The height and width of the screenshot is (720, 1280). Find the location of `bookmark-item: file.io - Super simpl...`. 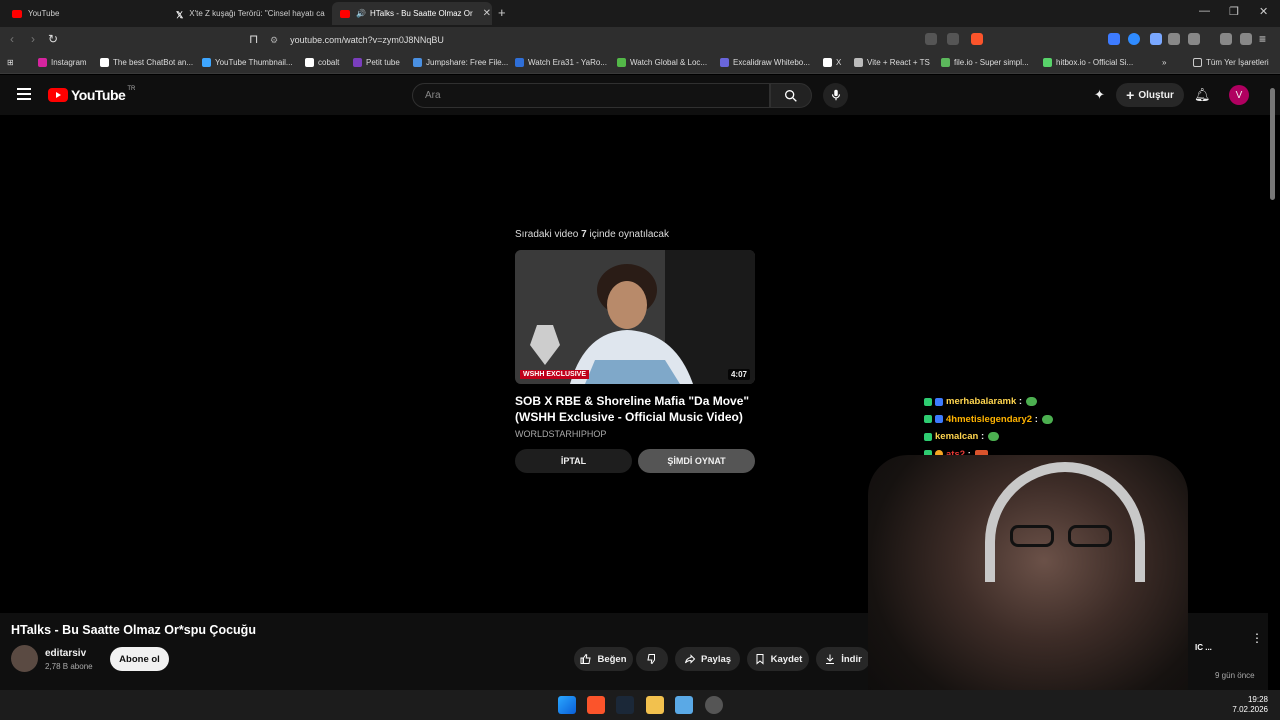

bookmark-item: file.io - Super simpl... is located at coordinates (985, 62).